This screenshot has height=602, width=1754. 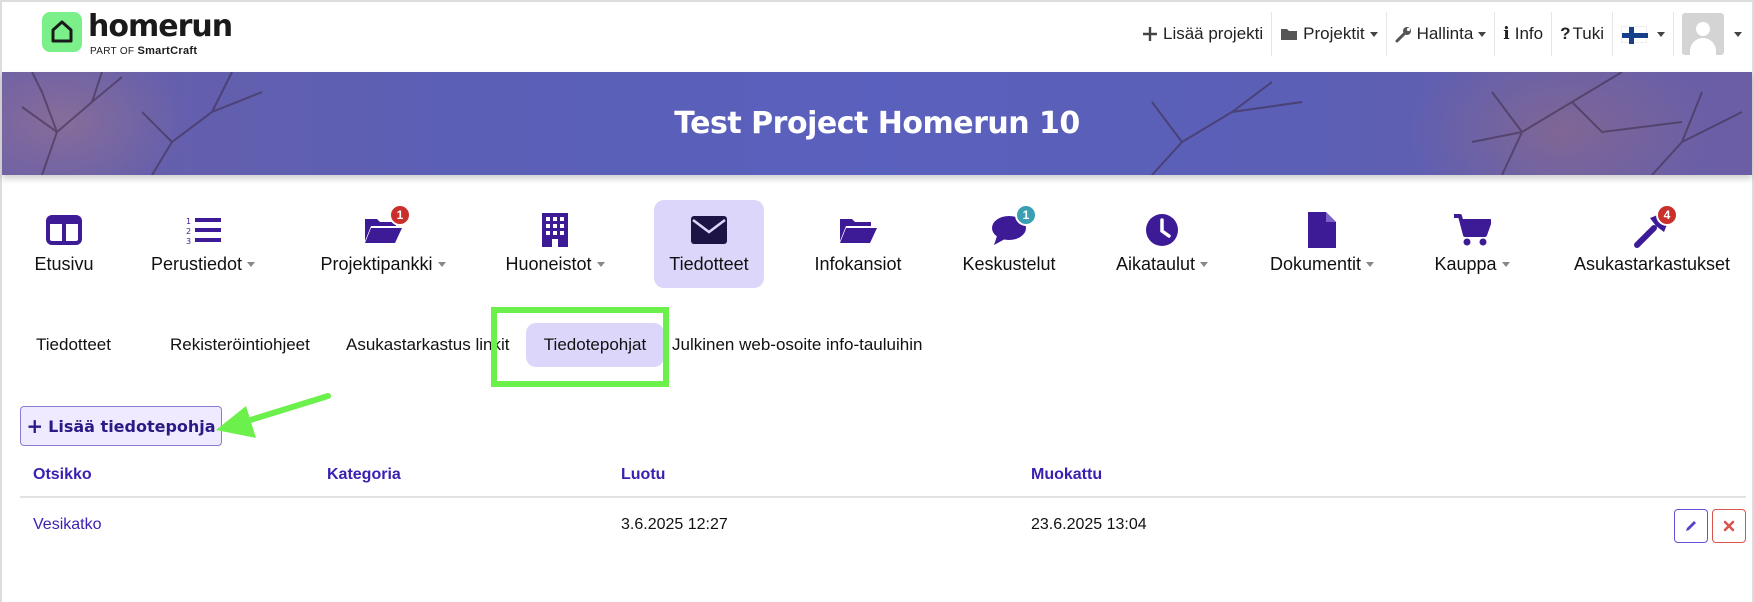 What do you see at coordinates (67, 525) in the screenshot?
I see `template-title-link: Vesikatko` at bounding box center [67, 525].